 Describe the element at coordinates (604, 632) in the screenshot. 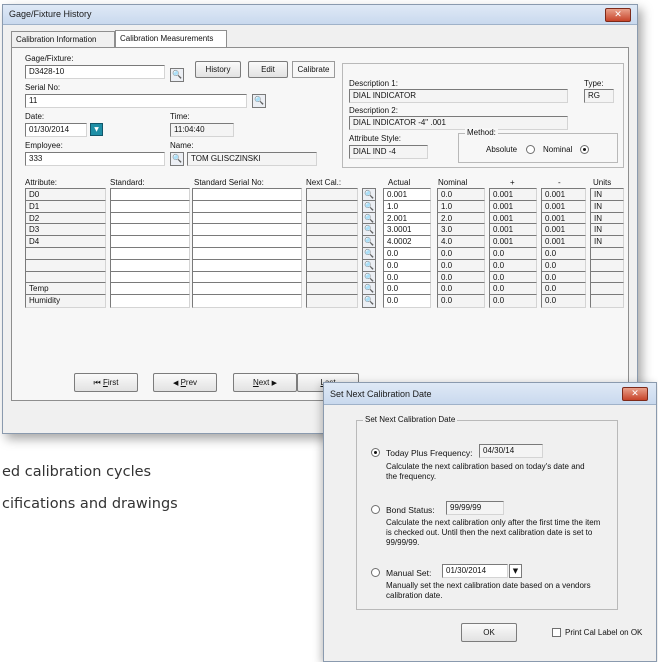

I see `print-cal-label-text: Print Cal Label on OK` at that location.